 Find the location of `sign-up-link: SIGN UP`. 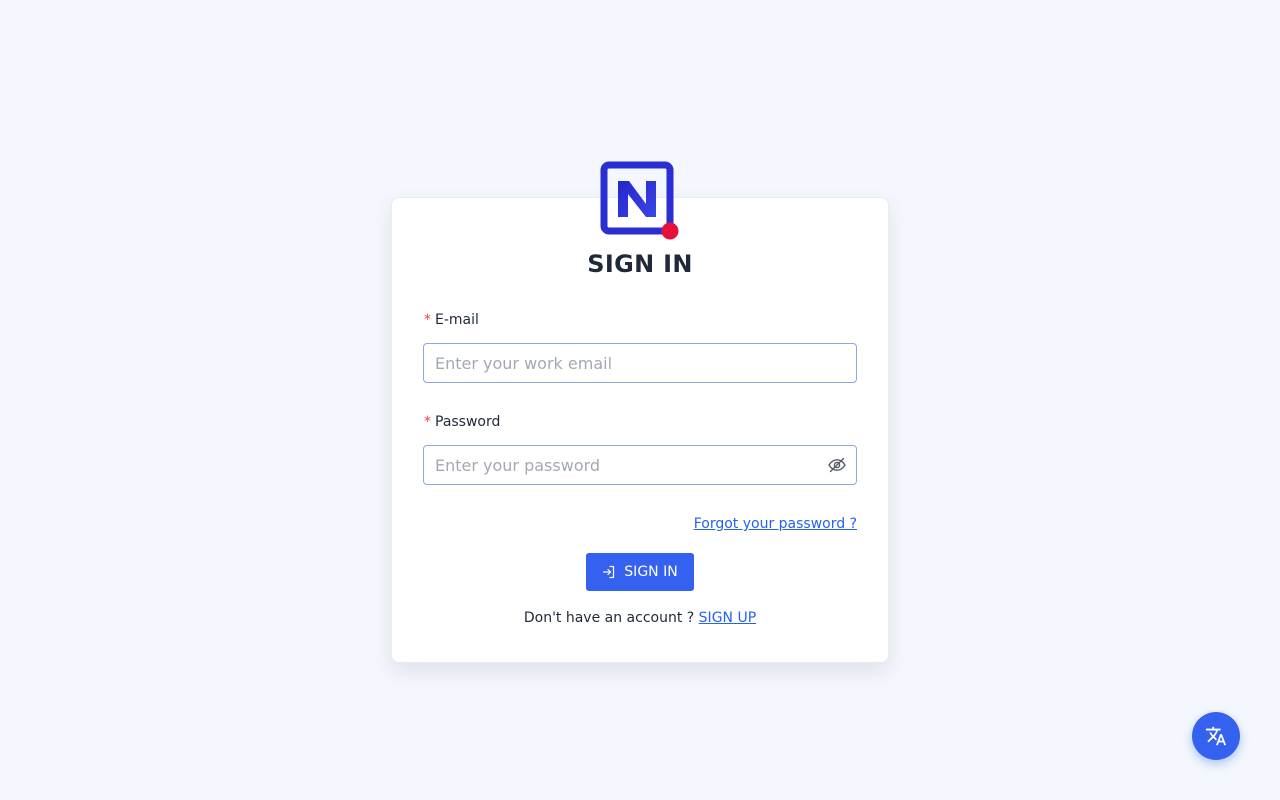

sign-up-link: SIGN UP is located at coordinates (727, 618).